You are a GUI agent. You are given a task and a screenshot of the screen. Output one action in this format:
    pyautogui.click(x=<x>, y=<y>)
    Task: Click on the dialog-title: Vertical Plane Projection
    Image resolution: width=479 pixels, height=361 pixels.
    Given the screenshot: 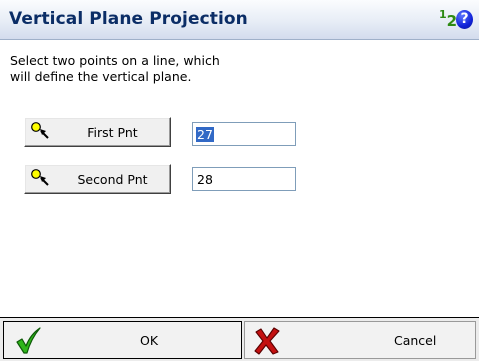 What is the action you would take?
    pyautogui.click(x=128, y=19)
    